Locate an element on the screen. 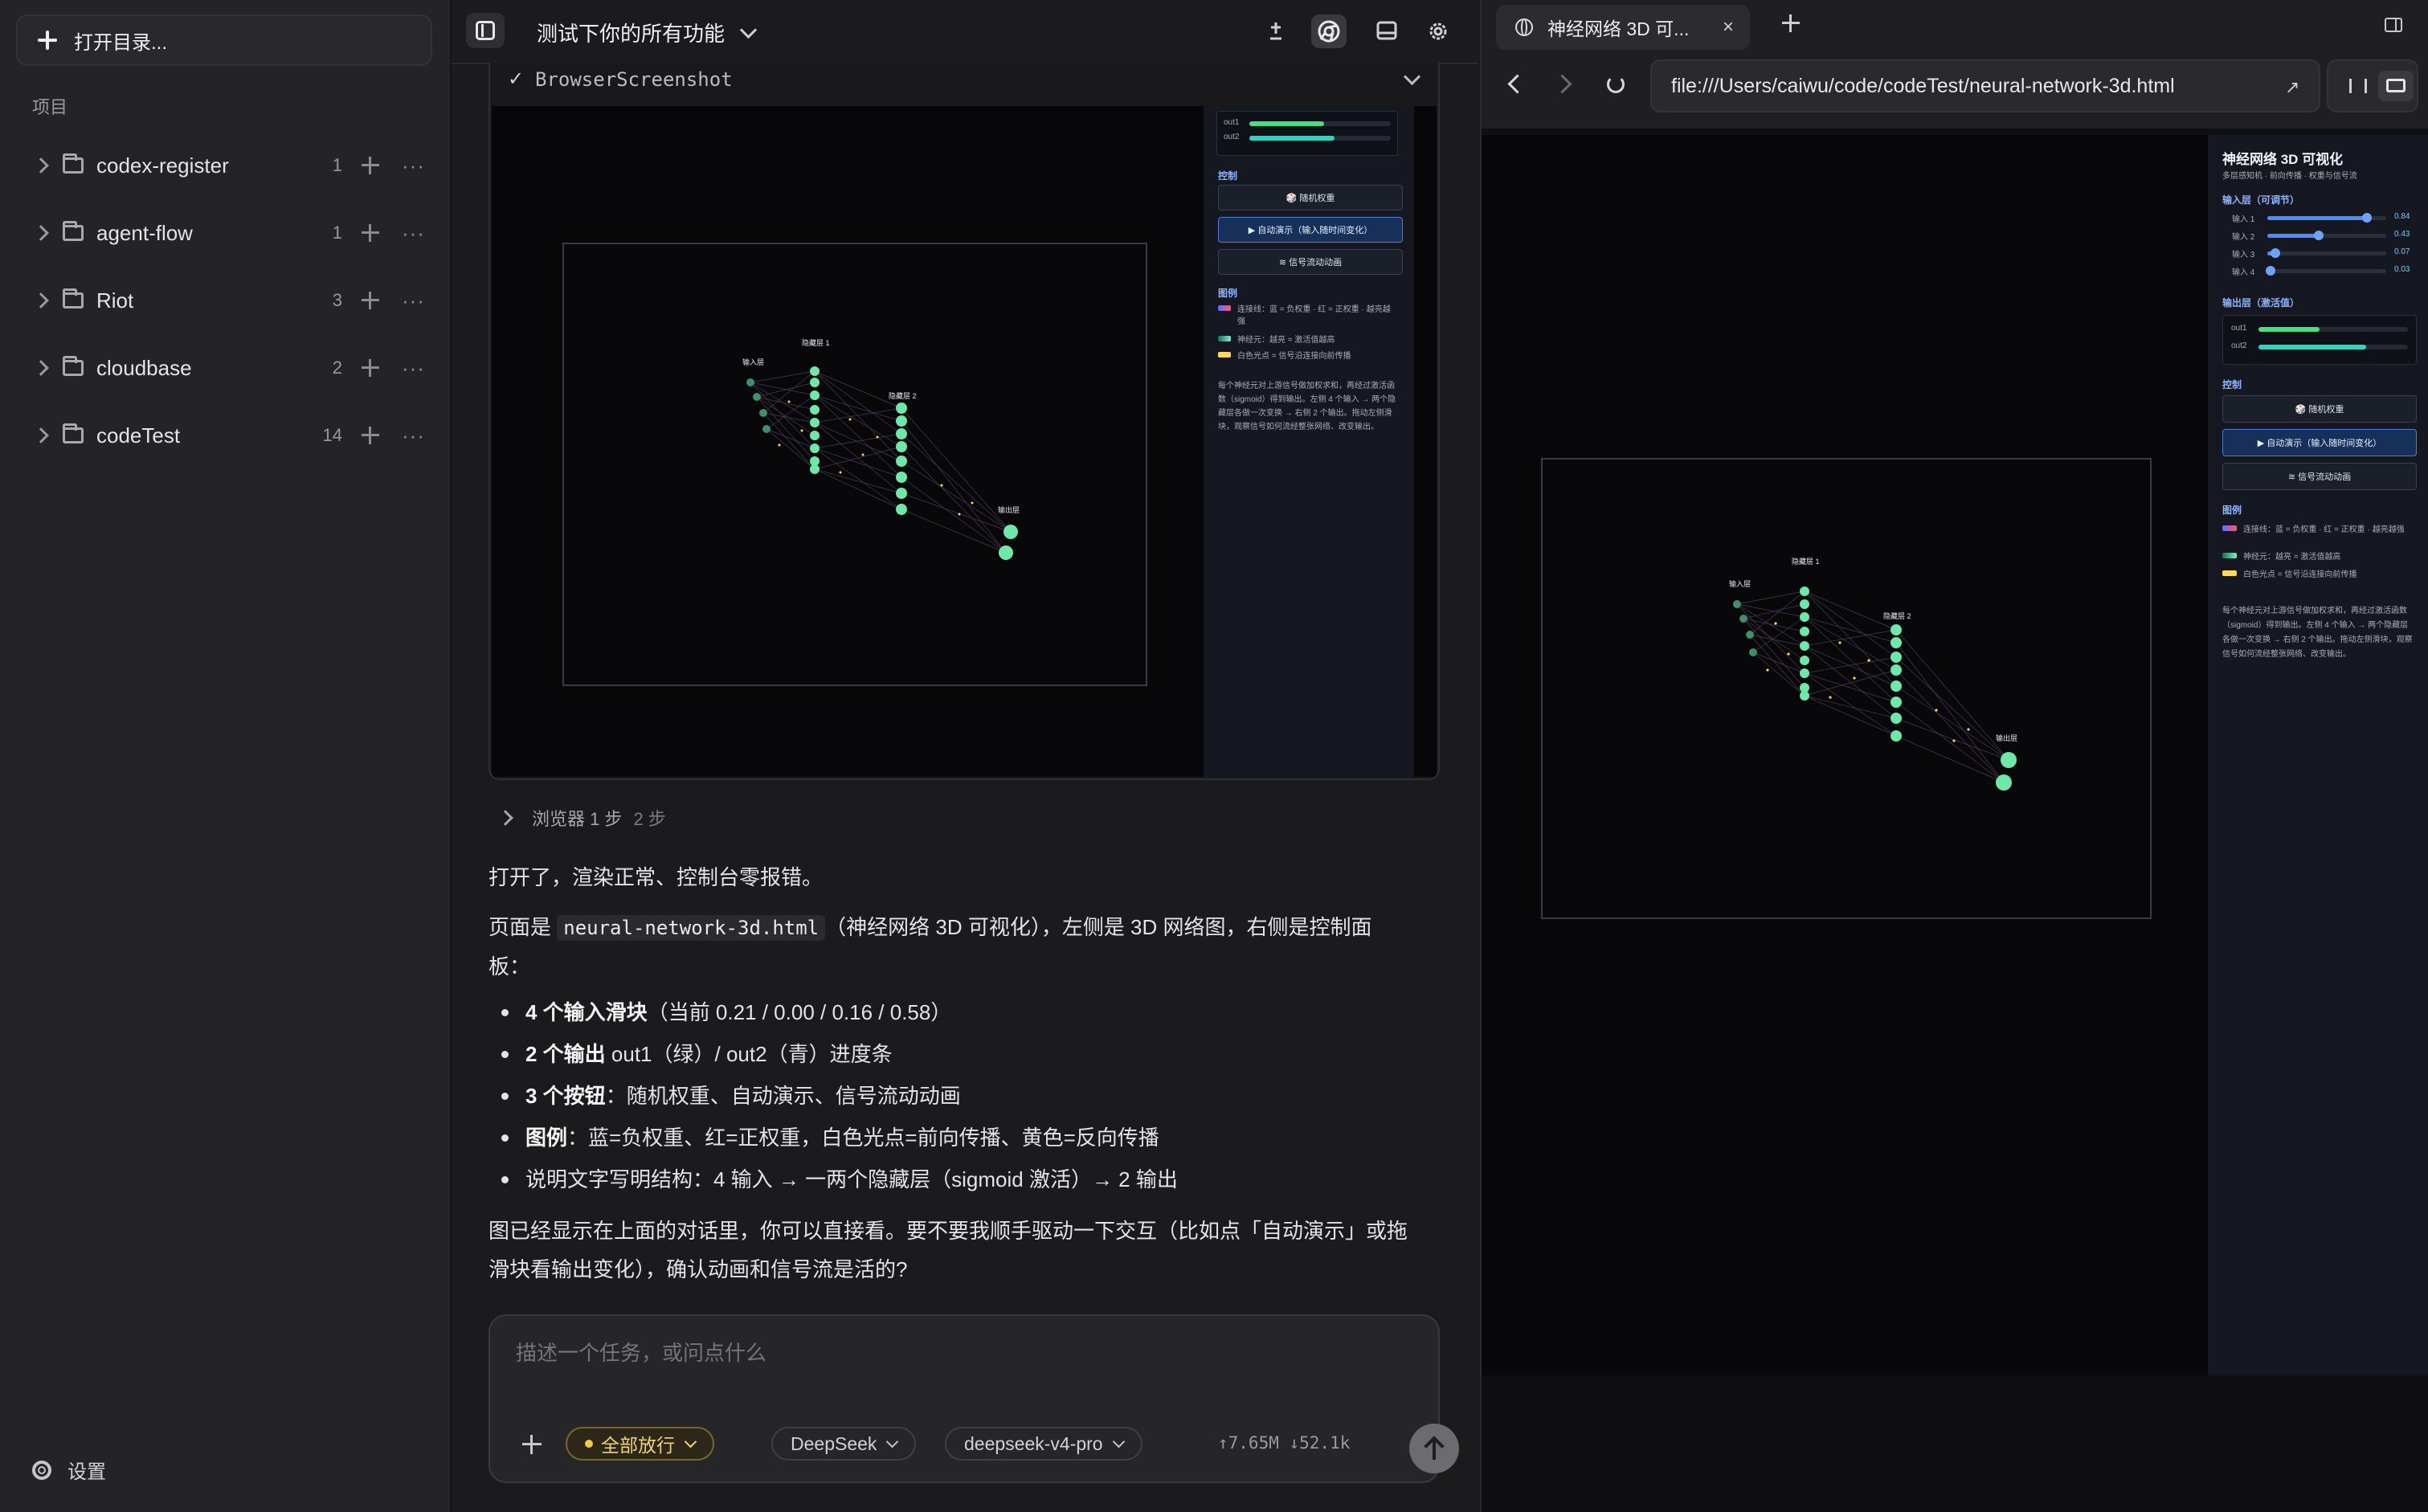  legend-text: 白色光点 = 信号沿连接向前传播 is located at coordinates (1294, 356).